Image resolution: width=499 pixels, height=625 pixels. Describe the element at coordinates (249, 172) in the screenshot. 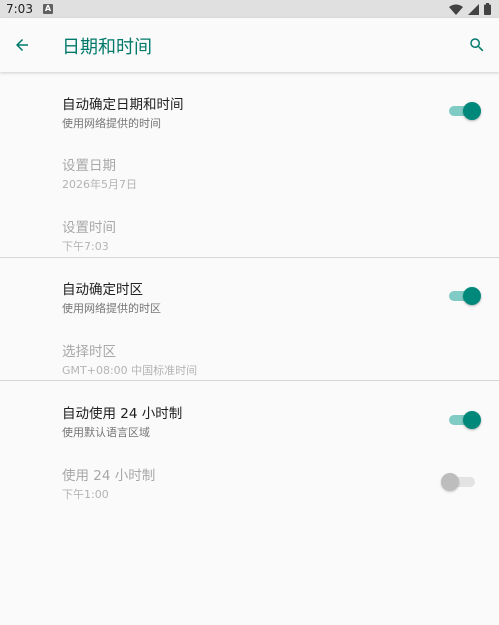

I see `pref-set-date: 设置日期 2026年5月7日` at that location.